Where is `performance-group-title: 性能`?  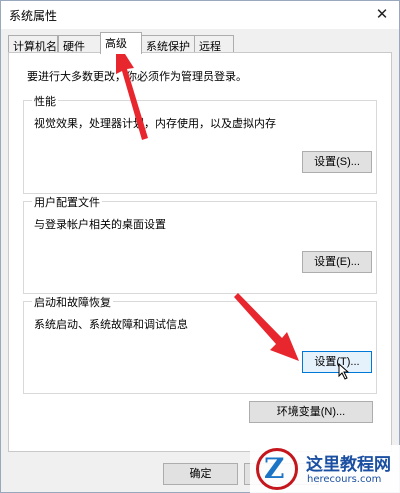 performance-group-title: 性能 is located at coordinates (45, 101).